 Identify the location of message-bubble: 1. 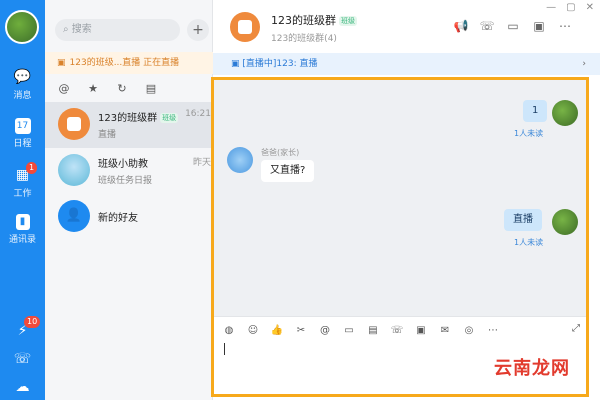
(535, 111).